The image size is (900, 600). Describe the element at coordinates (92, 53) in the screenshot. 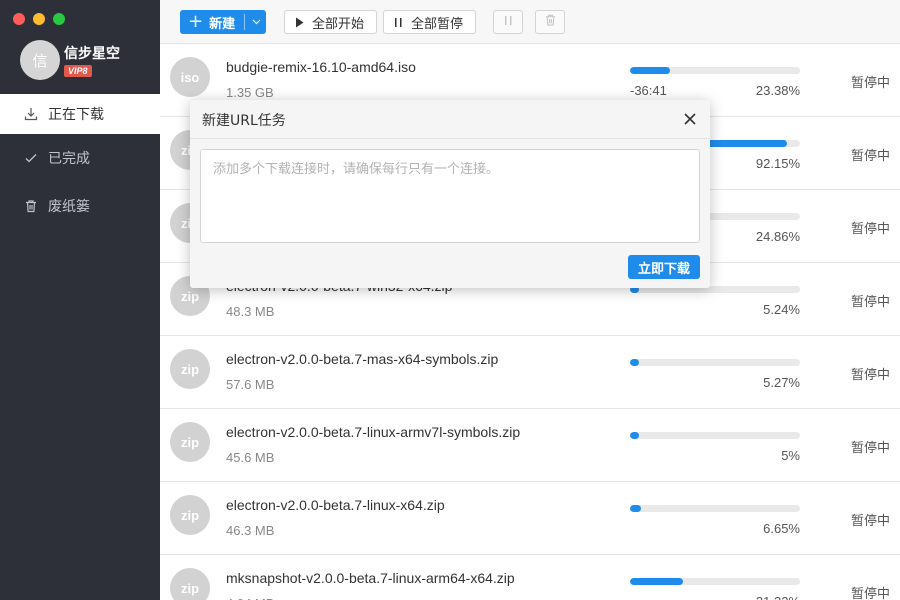

I see `username: 信步星空` at that location.